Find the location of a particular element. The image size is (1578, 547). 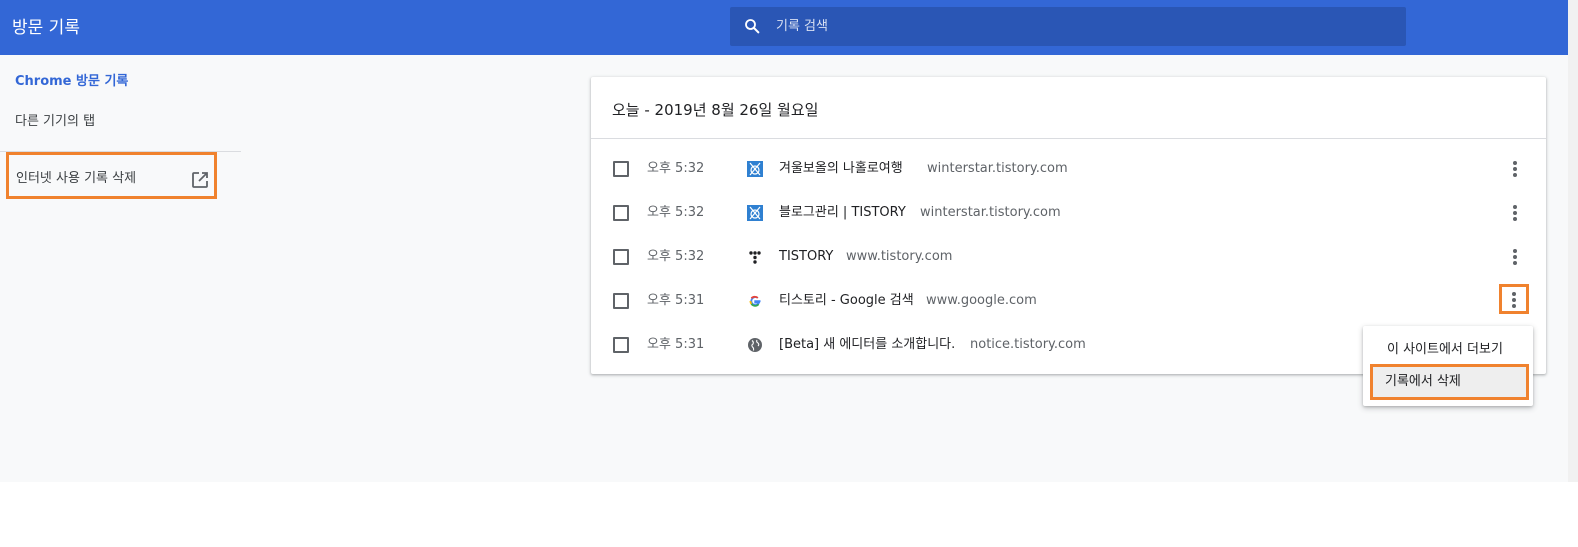

remove-from-history-menu-item: 기록에서 삭제 is located at coordinates (1449, 382).